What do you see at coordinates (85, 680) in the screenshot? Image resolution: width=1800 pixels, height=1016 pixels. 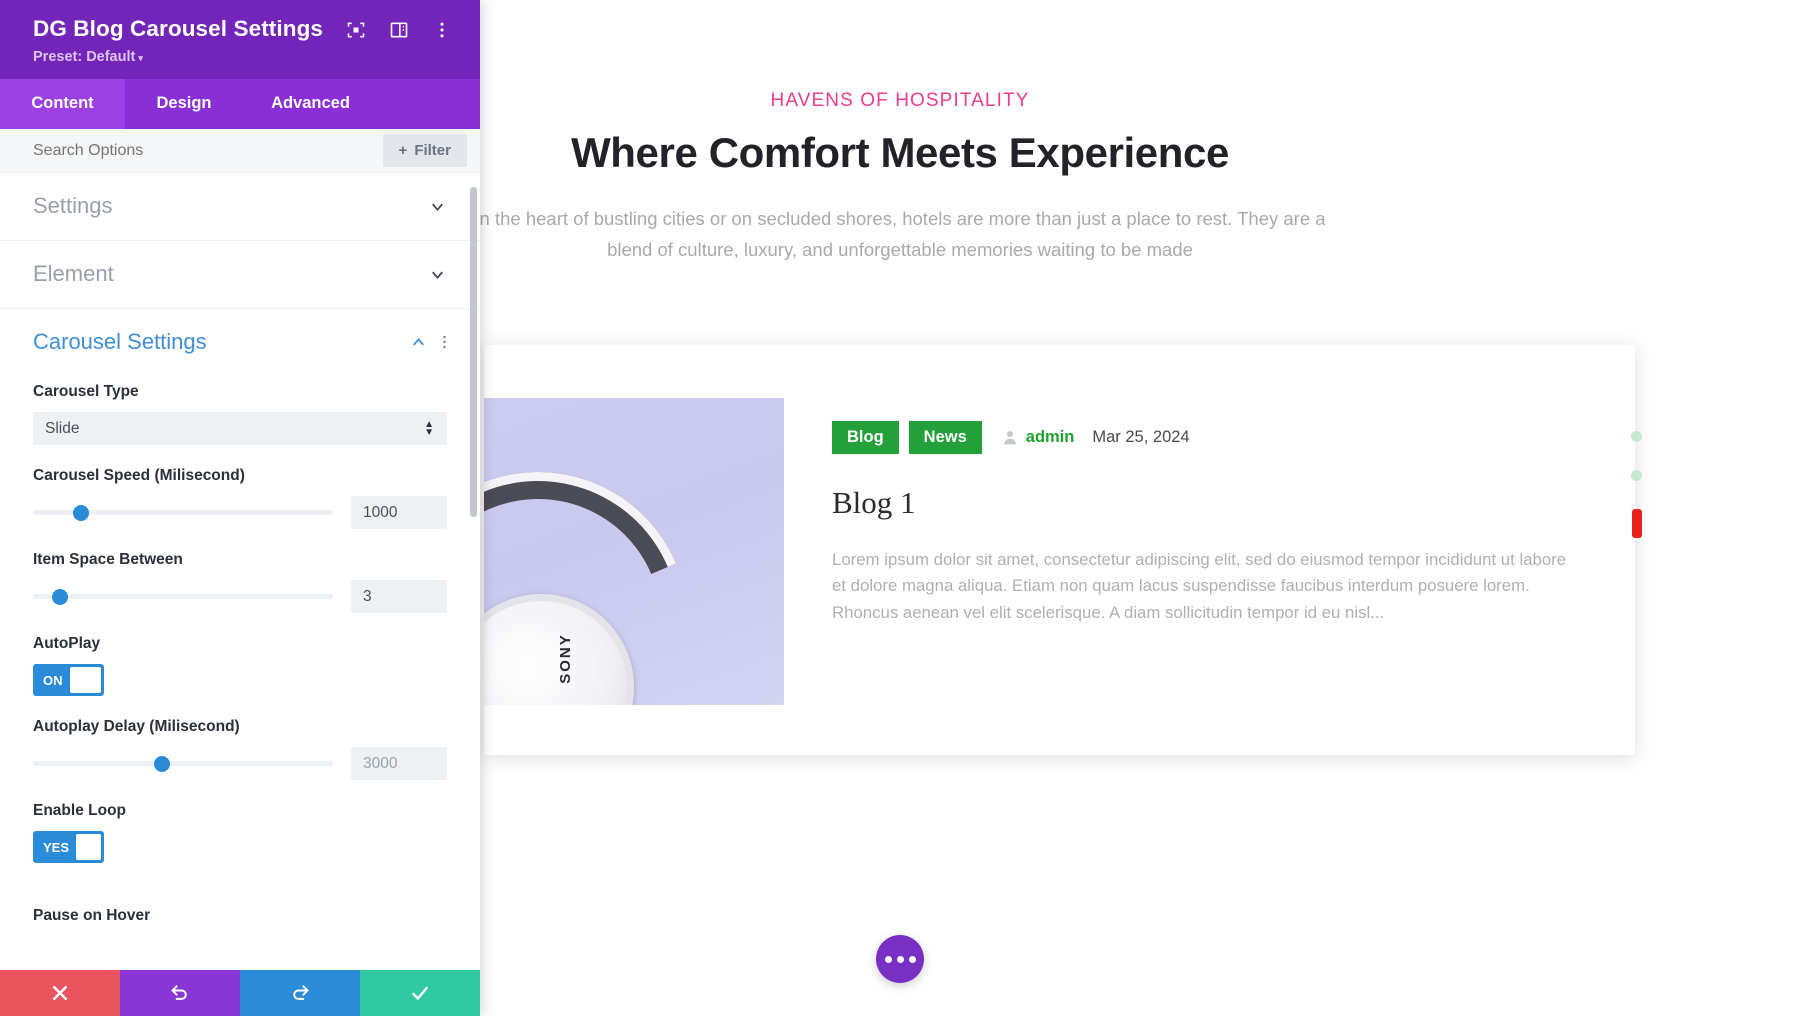 I see `autoplay-toggle-knob` at bounding box center [85, 680].